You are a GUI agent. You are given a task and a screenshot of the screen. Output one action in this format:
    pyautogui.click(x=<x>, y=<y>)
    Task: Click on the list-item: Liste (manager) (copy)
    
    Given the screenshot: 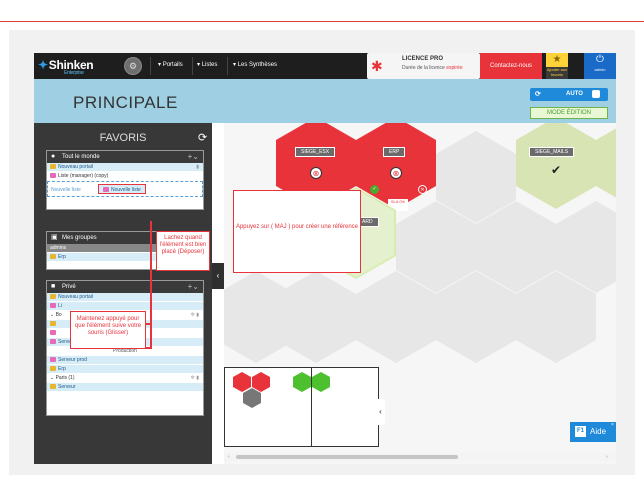 What is the action you would take?
    pyautogui.click(x=125, y=176)
    